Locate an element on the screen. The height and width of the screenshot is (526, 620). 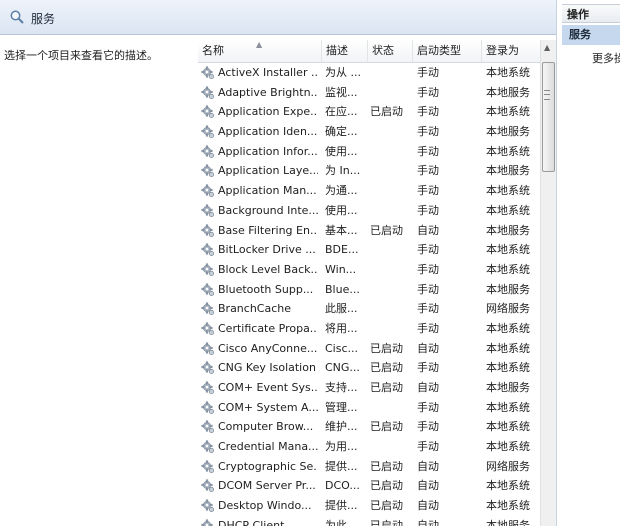
column-header-name: 名称 is located at coordinates (260, 51).